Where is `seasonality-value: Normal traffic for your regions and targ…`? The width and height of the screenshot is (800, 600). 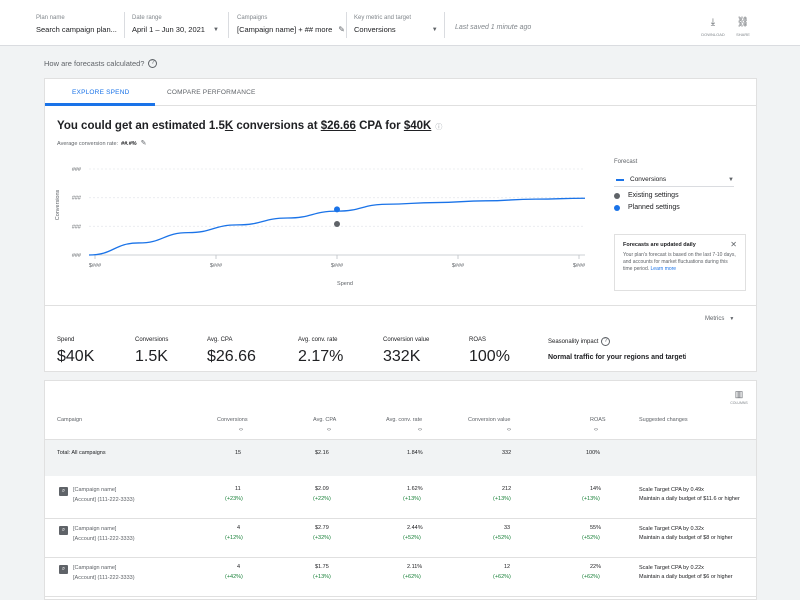
seasonality-value: Normal traffic for your regions and targ… is located at coordinates (617, 357).